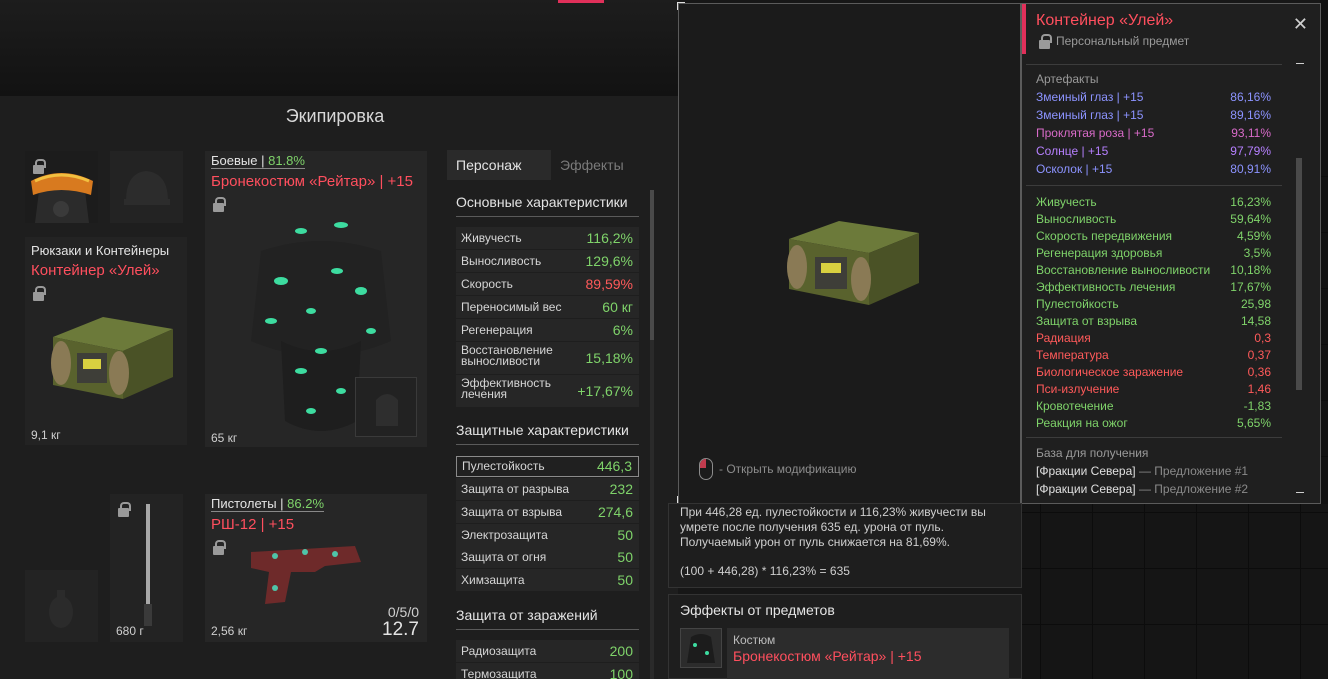 Image resolution: width=1328 pixels, height=679 pixels. What do you see at coordinates (487, 284) in the screenshot?
I see `stat-name: Скорость` at bounding box center [487, 284].